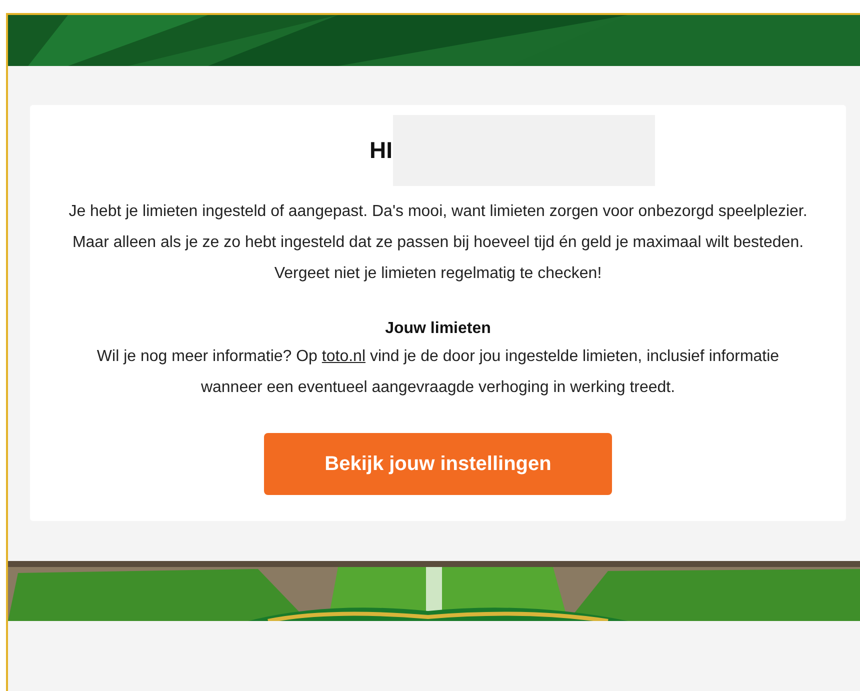  I want to click on site-link: toto.nl, so click(344, 356).